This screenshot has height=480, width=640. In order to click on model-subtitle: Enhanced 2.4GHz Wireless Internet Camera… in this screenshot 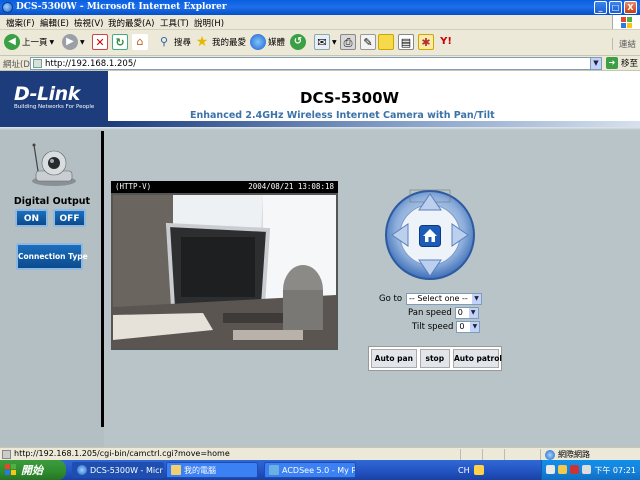, I will do `click(342, 115)`.